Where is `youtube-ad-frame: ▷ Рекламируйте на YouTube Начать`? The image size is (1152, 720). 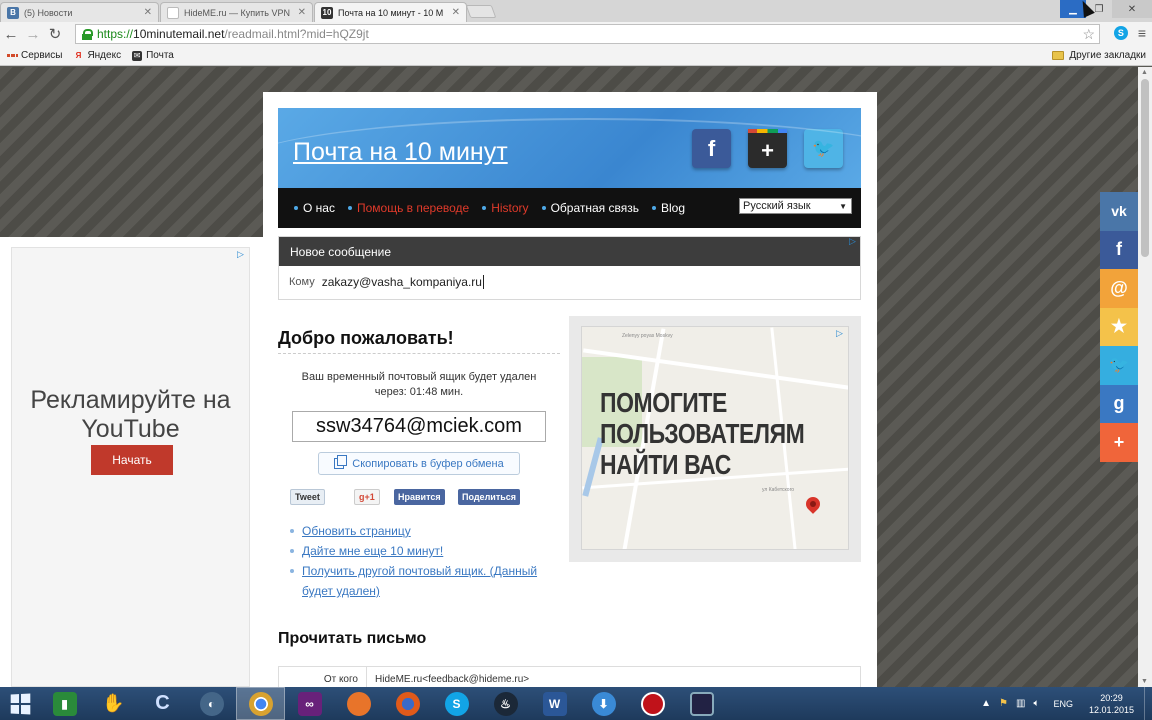 youtube-ad-frame: ▷ Рекламируйте на YouTube Начать is located at coordinates (130, 467).